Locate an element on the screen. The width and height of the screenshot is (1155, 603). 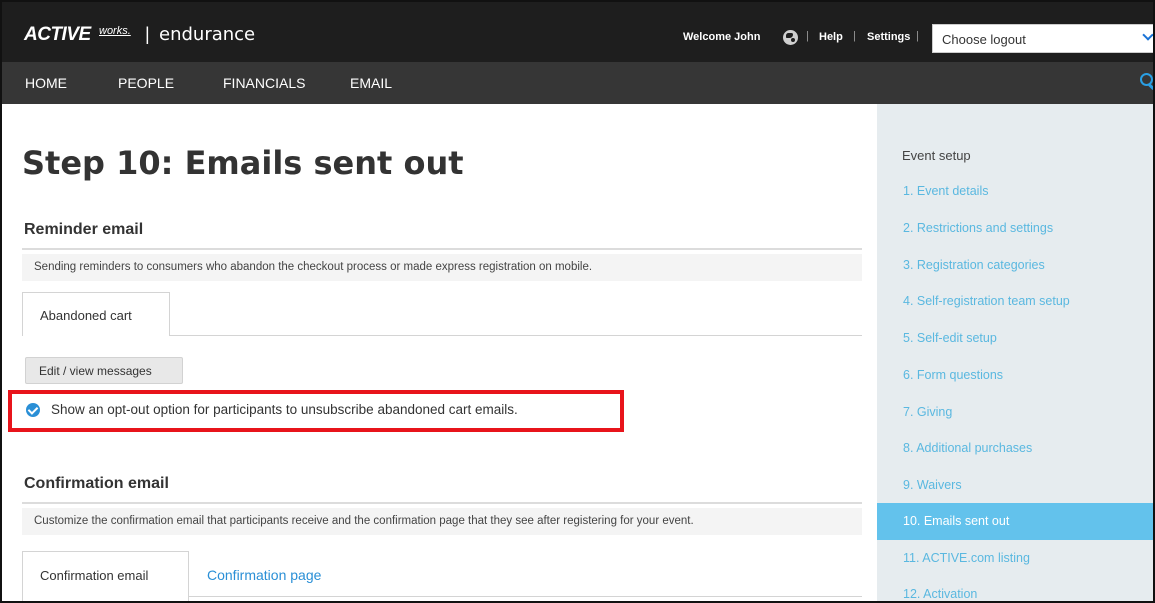
reminder-email-heading: Reminder email is located at coordinates (84, 229).